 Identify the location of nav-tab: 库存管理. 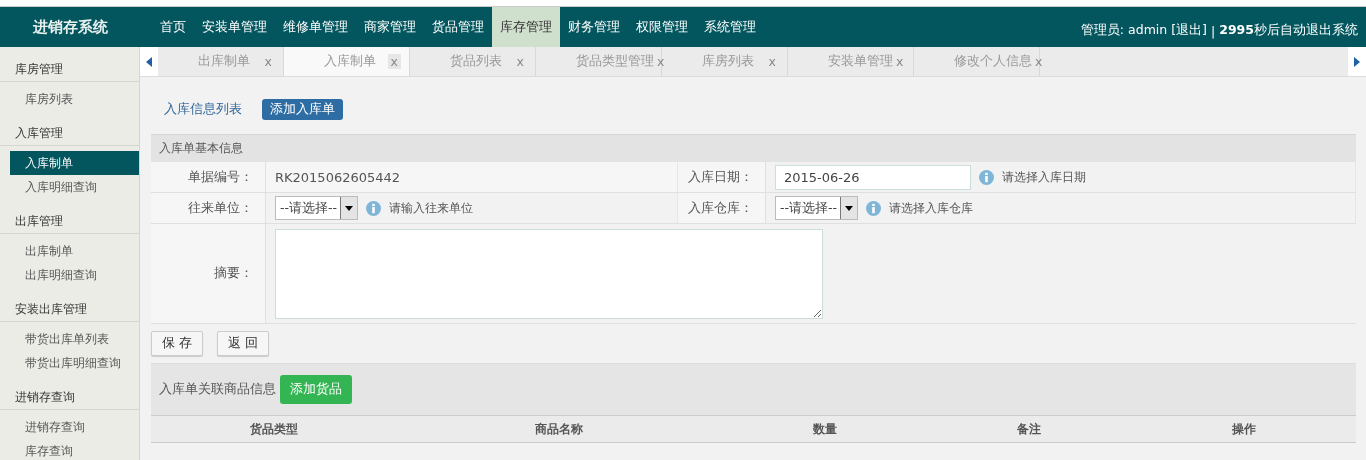
(526, 27).